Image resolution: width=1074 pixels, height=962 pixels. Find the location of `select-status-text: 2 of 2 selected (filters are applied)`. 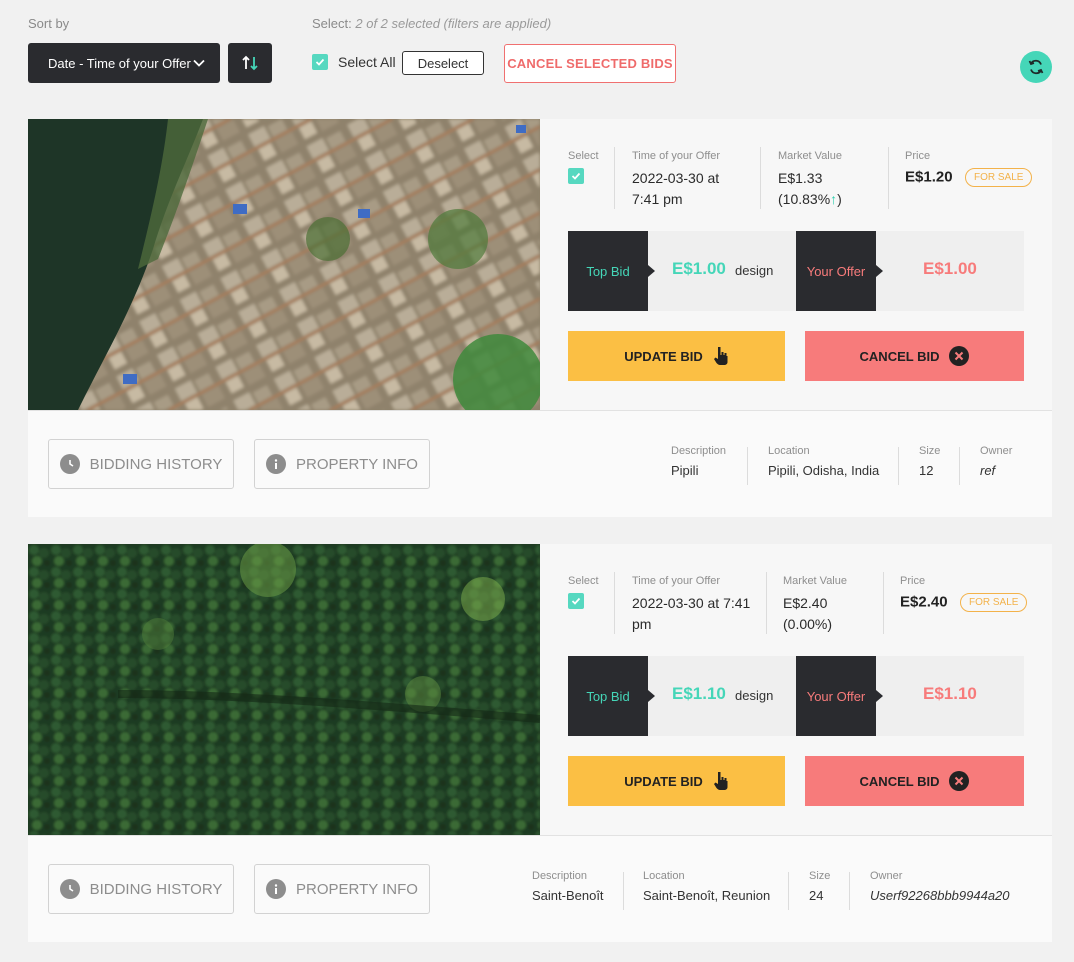

select-status-text: 2 of 2 selected (filters are applied) is located at coordinates (453, 23).